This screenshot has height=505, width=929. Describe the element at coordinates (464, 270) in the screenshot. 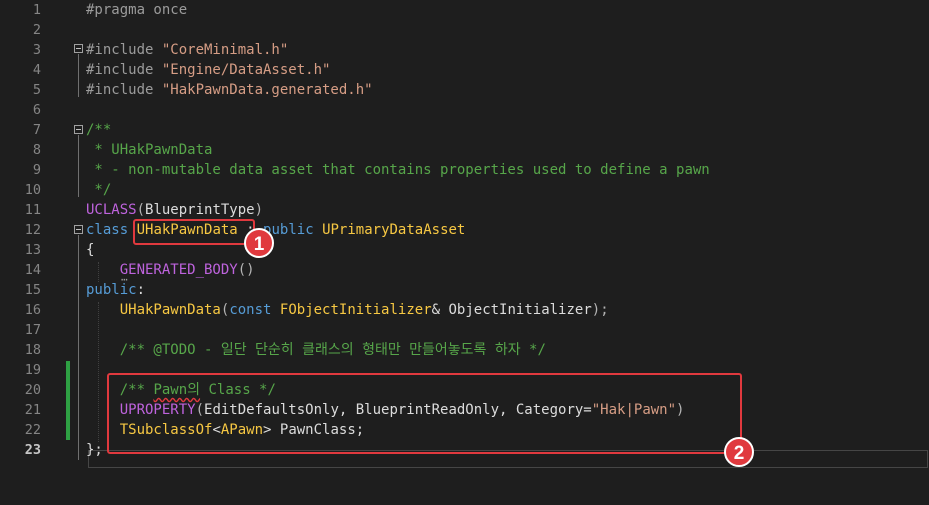

I see `code-line: 14 GENERATED_BODY()` at that location.